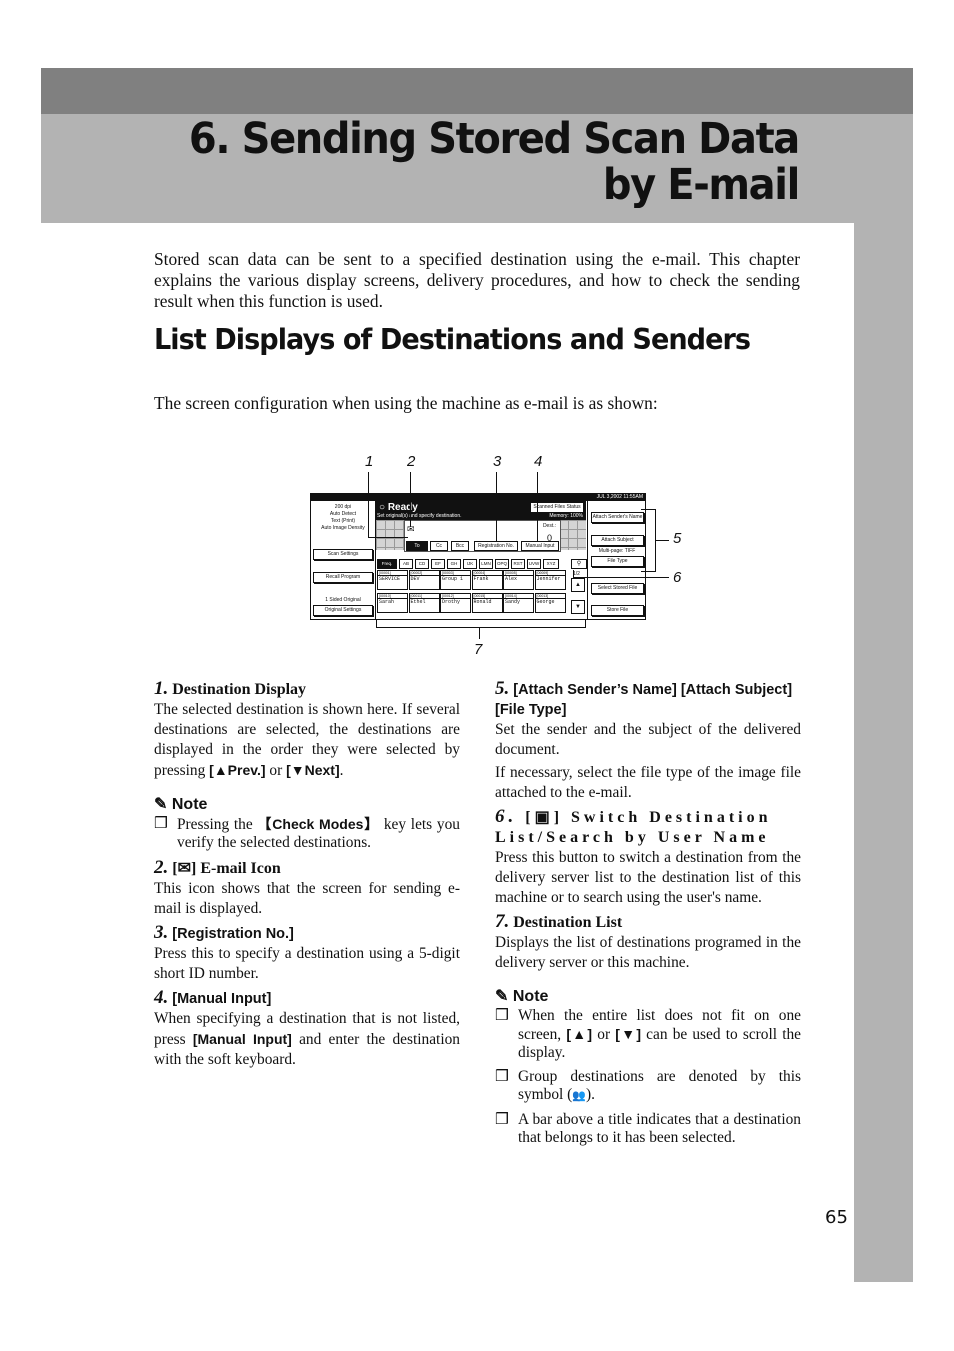 This screenshot has height=1351, width=954. I want to click on destination-name: Jennifer, so click(548, 579).